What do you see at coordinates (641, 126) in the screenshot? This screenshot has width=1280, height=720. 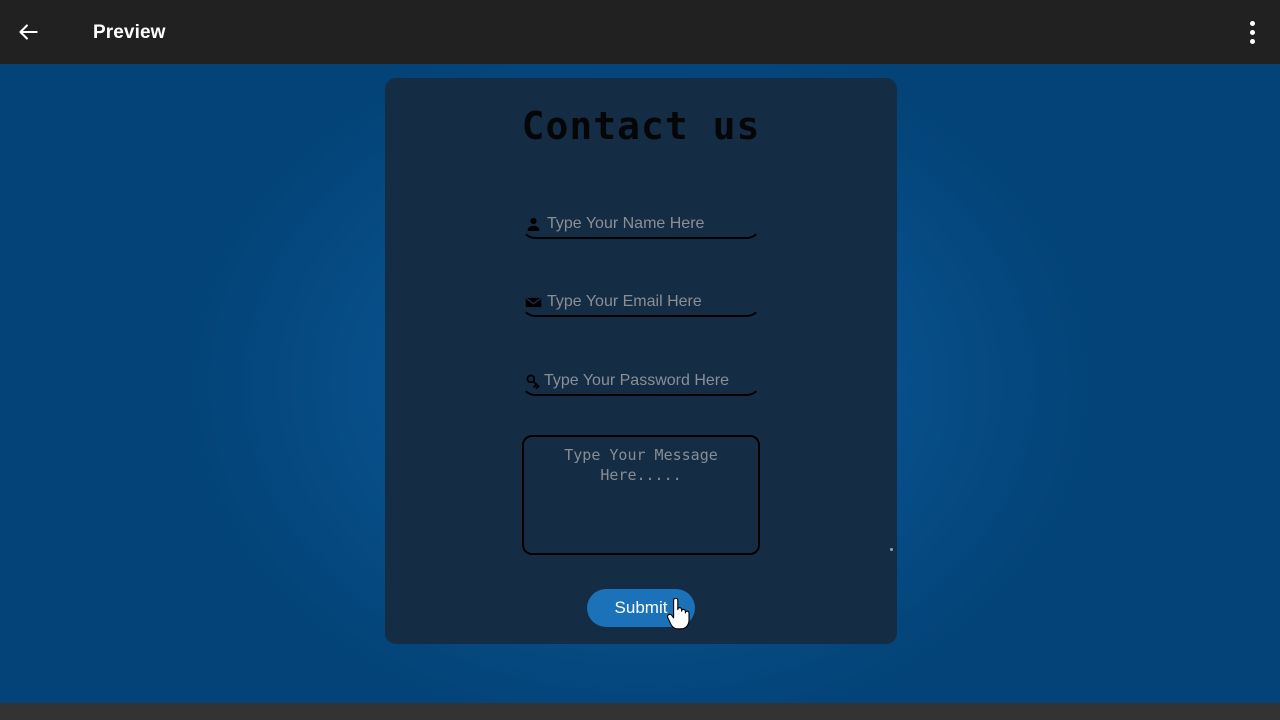 I see `contact-form-heading: Contact us` at bounding box center [641, 126].